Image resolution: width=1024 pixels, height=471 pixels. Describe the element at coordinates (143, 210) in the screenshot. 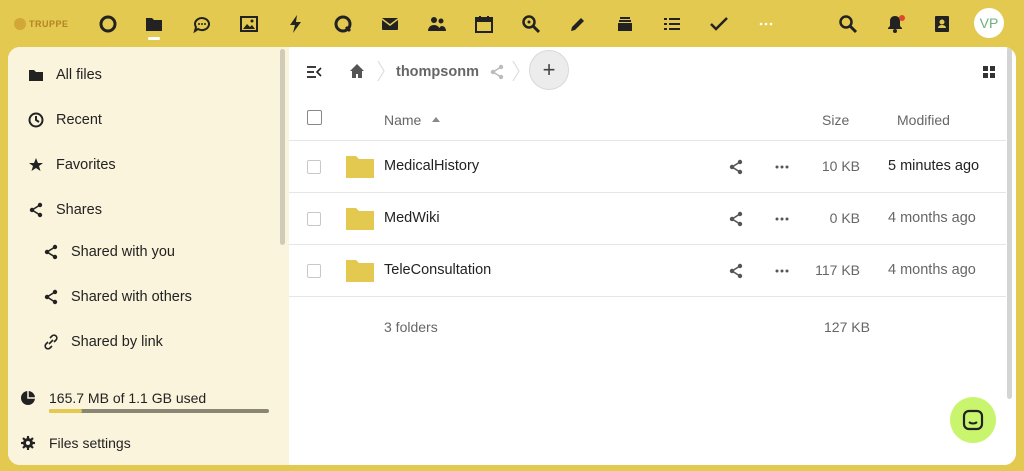

I see `sidebar-item-shares: Shares` at that location.